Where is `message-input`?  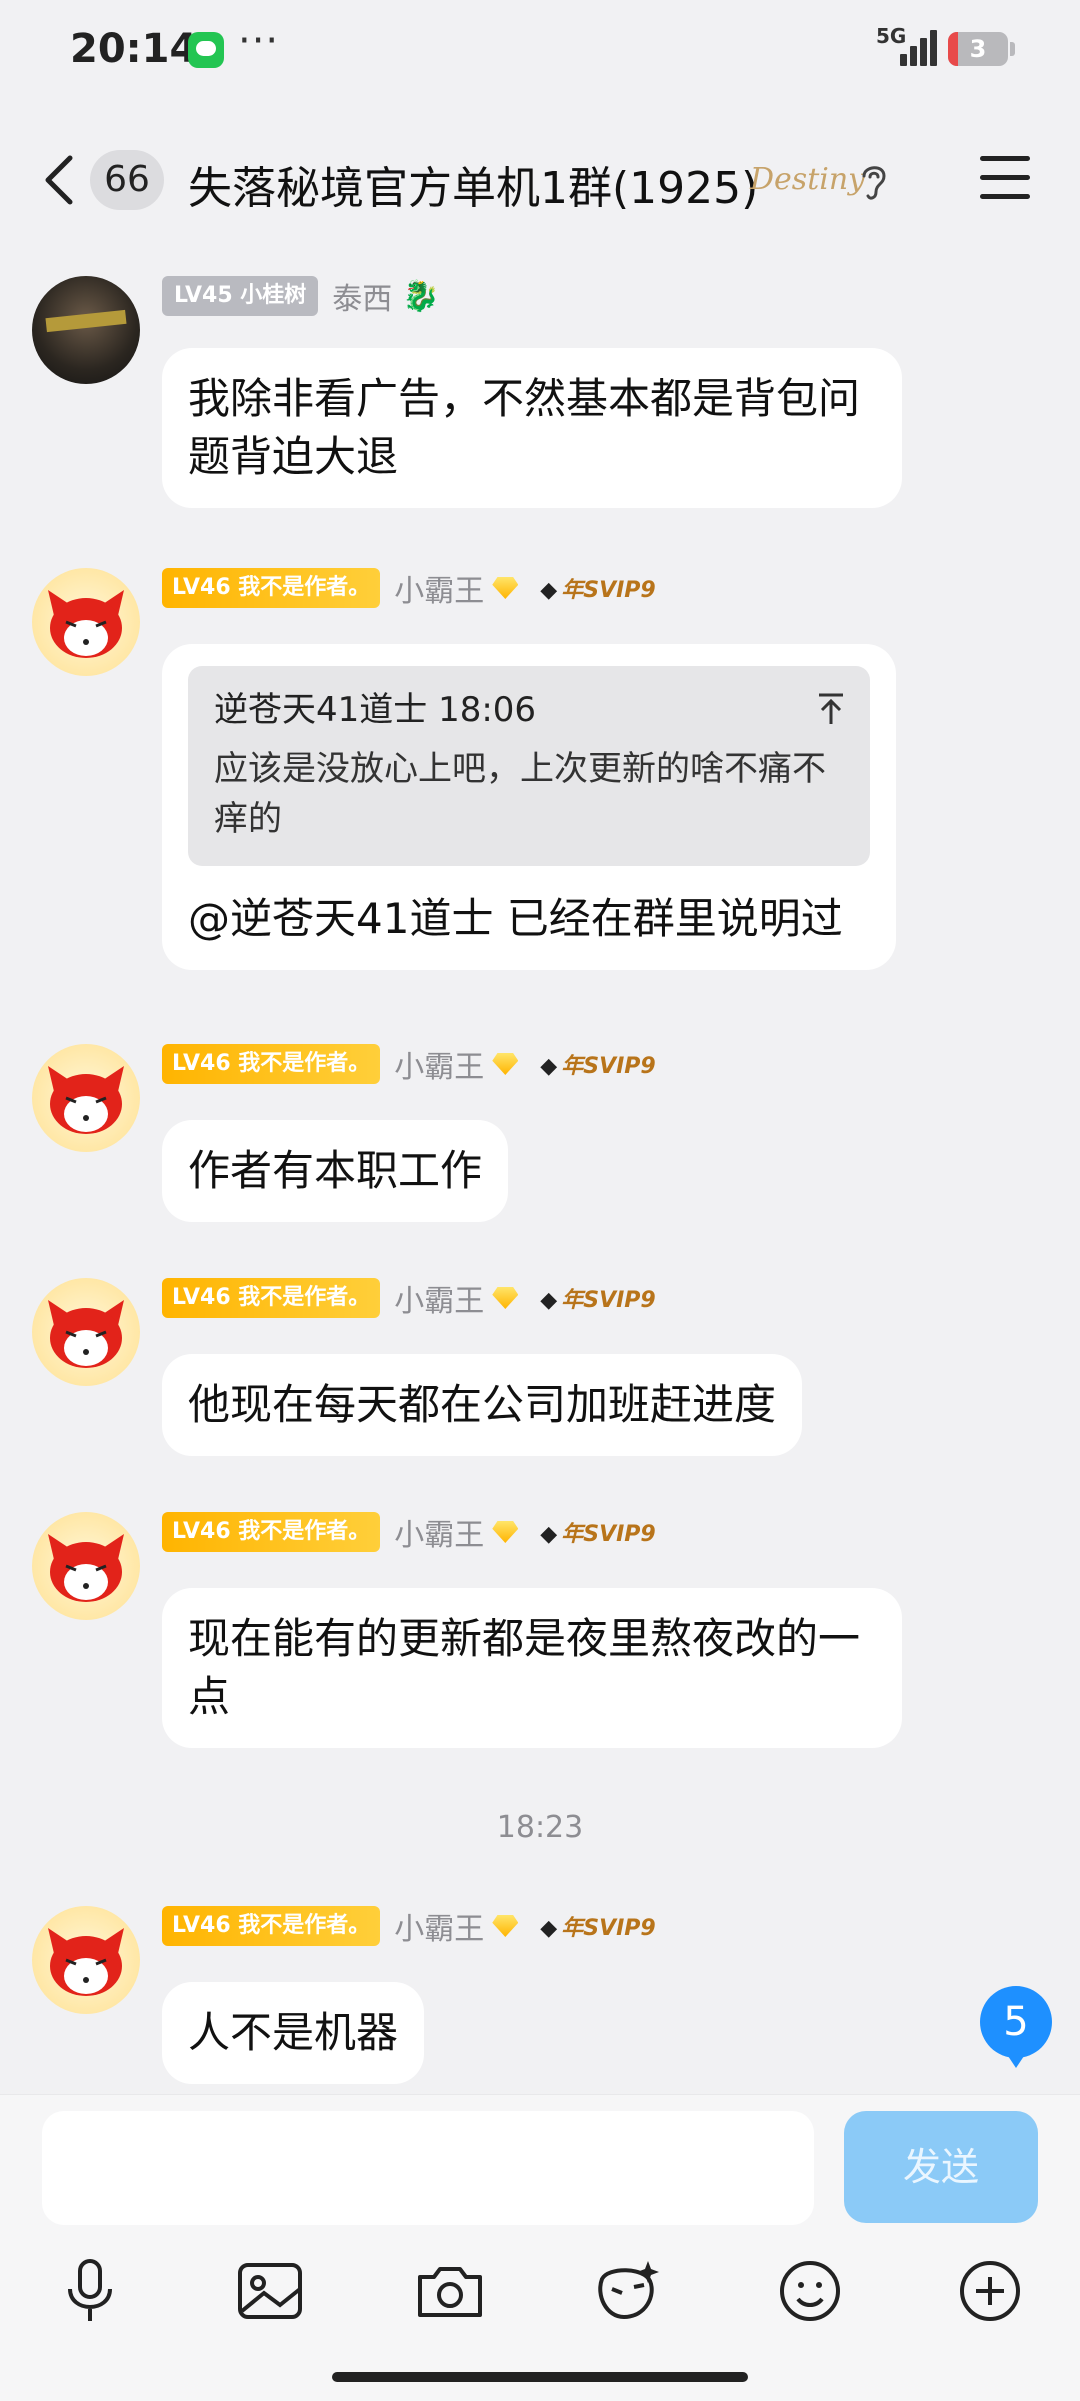
message-input is located at coordinates (428, 2168).